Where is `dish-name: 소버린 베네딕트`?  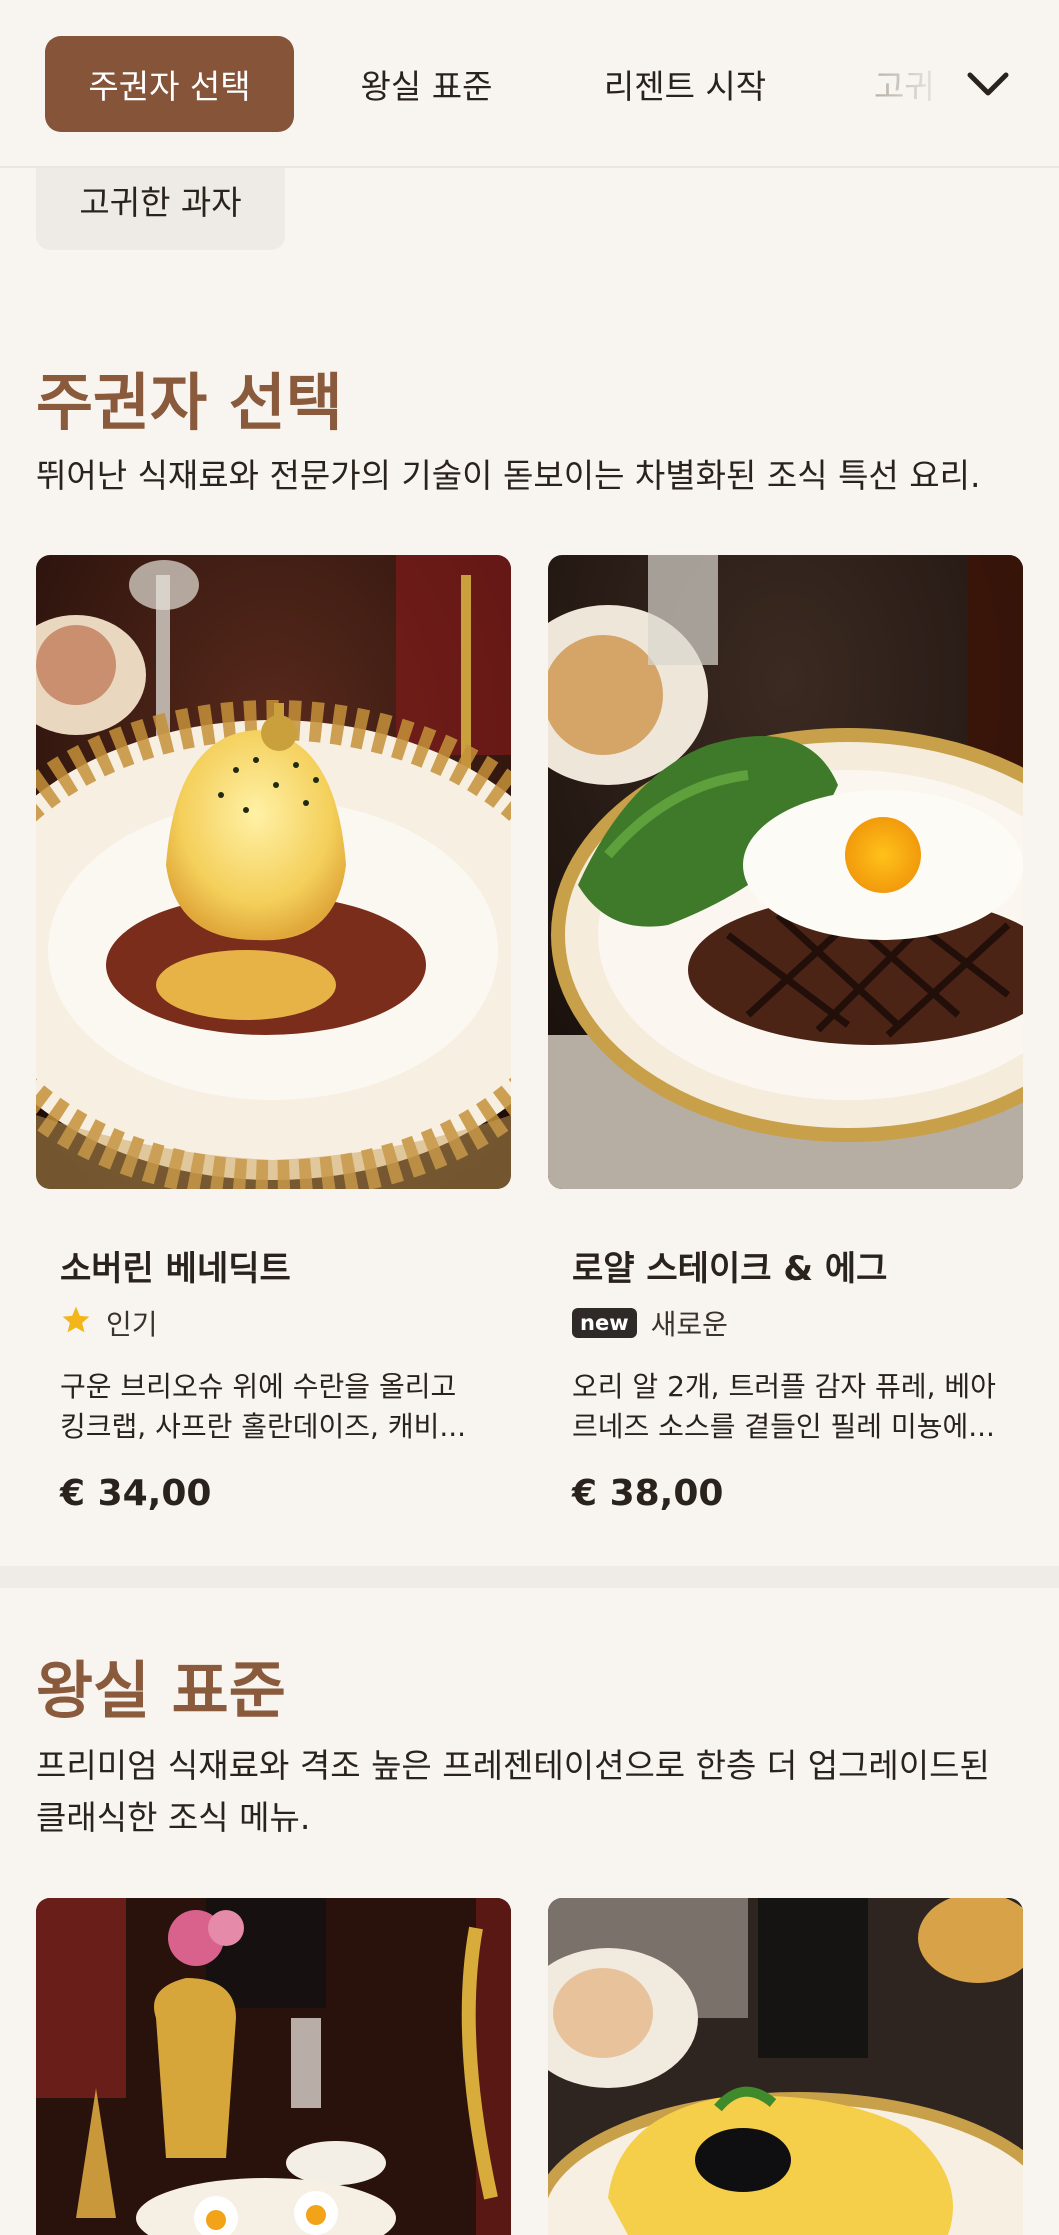 dish-name: 소버린 베네딕트 is located at coordinates (175, 1269).